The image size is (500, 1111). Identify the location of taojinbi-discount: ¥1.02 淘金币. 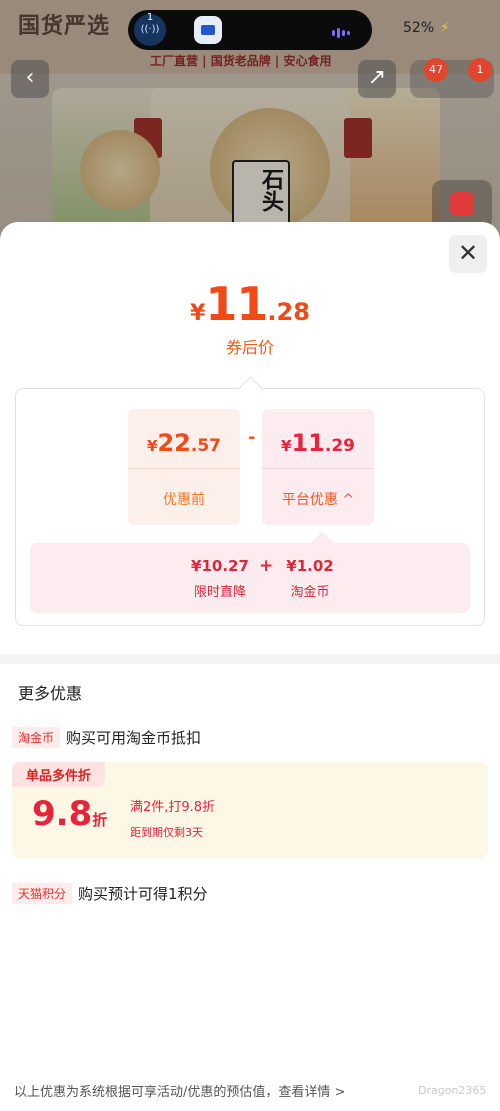
(310, 578).